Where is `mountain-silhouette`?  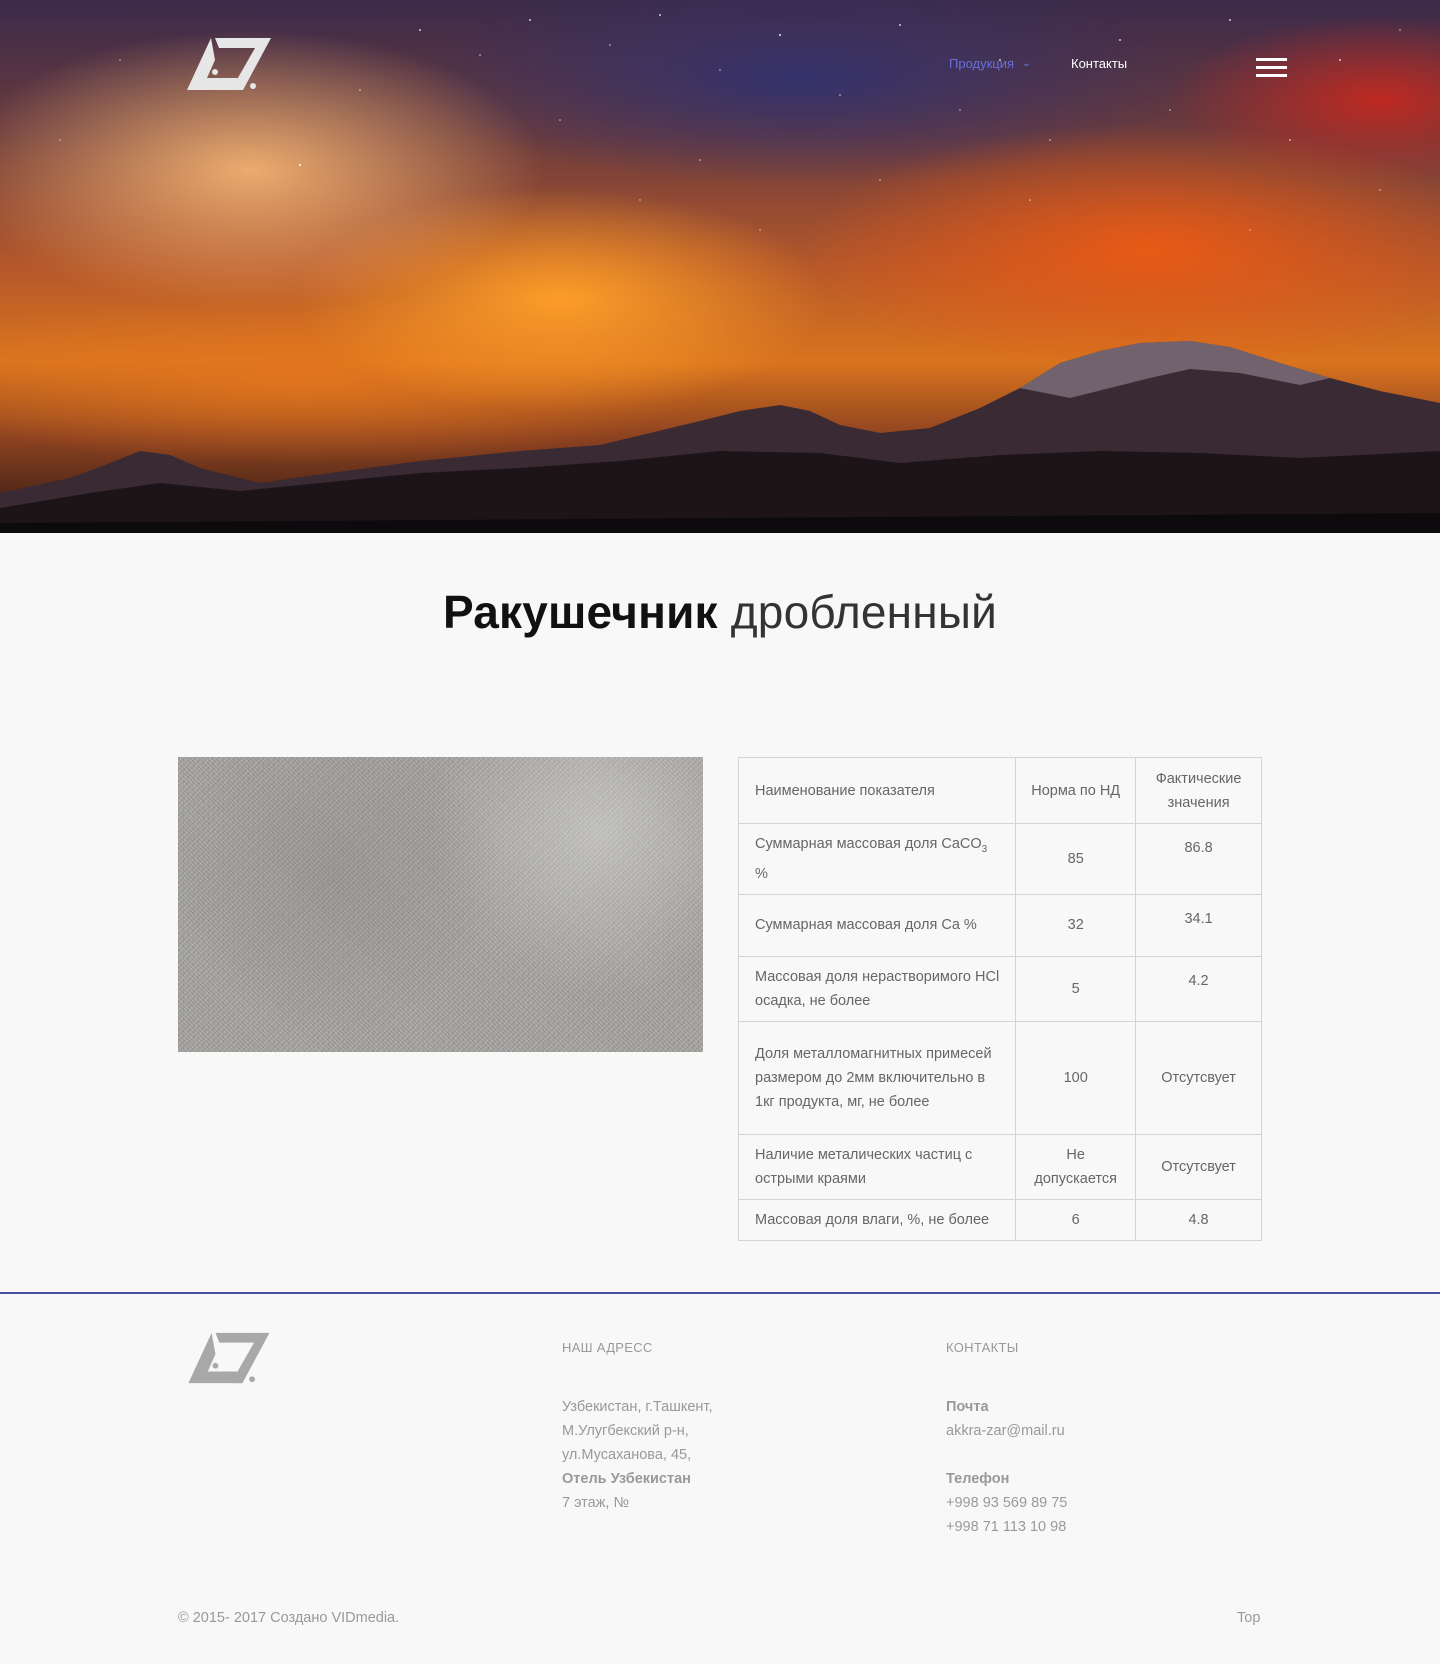
mountain-silhouette is located at coordinates (720, 437).